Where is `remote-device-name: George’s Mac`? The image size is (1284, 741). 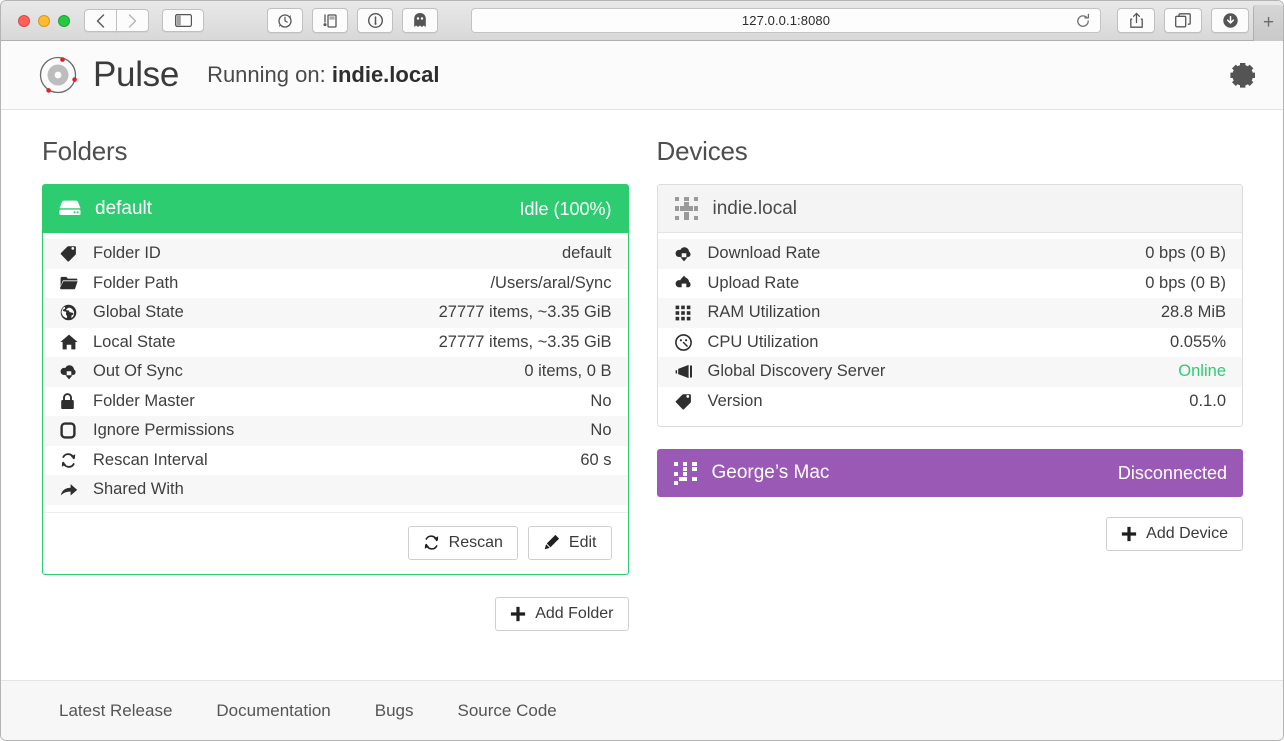
remote-device-name: George’s Mac is located at coordinates (770, 472).